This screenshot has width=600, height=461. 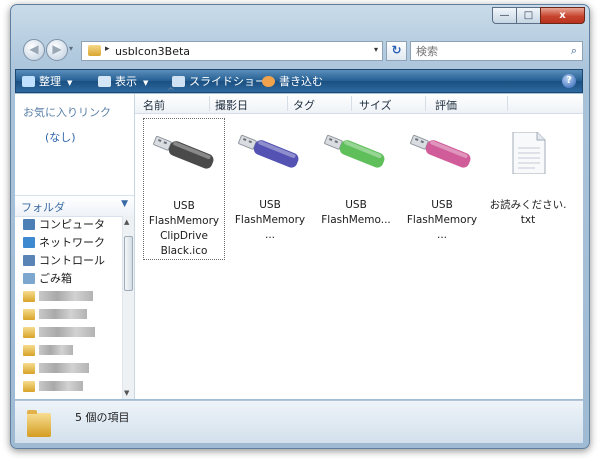 I want to click on tree-item-control-panel: コントロール, so click(x=69, y=261).